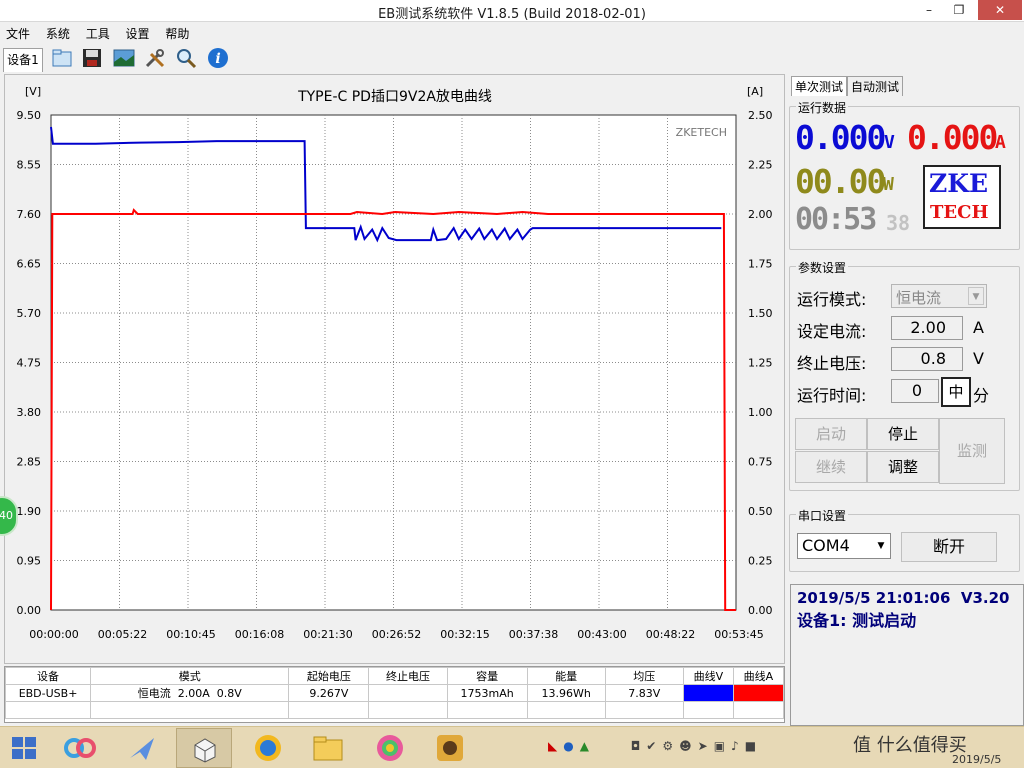 Image resolution: width=1024 pixels, height=768 pixels. Describe the element at coordinates (903, 467) in the screenshot. I see `adjust-button: 调整` at that location.